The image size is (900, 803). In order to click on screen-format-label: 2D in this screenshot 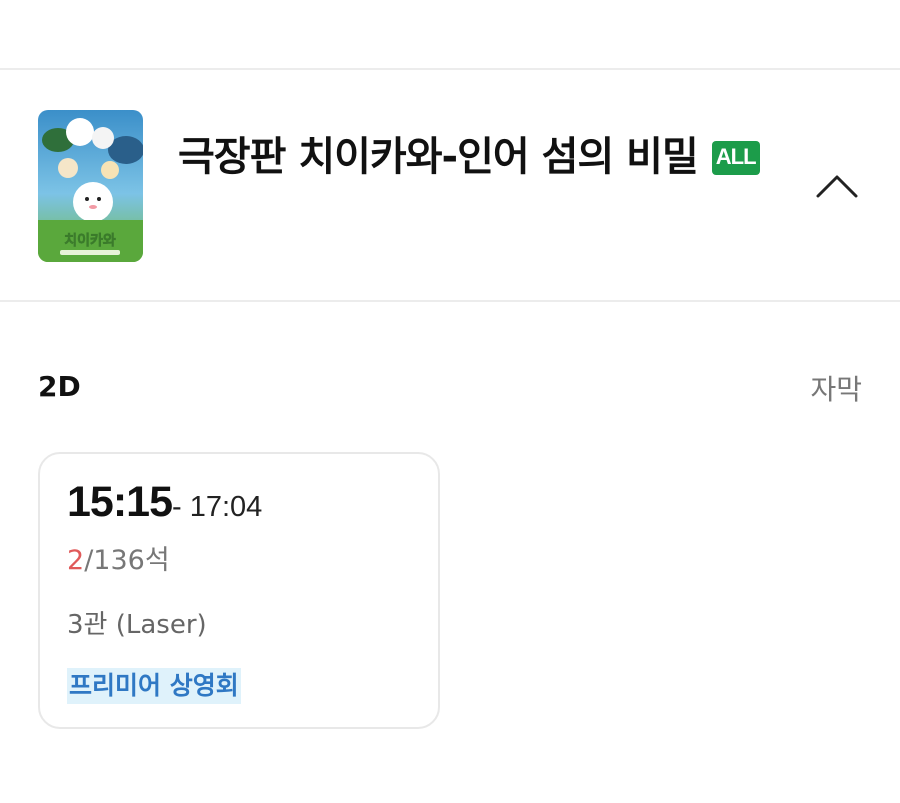, I will do `click(59, 386)`.